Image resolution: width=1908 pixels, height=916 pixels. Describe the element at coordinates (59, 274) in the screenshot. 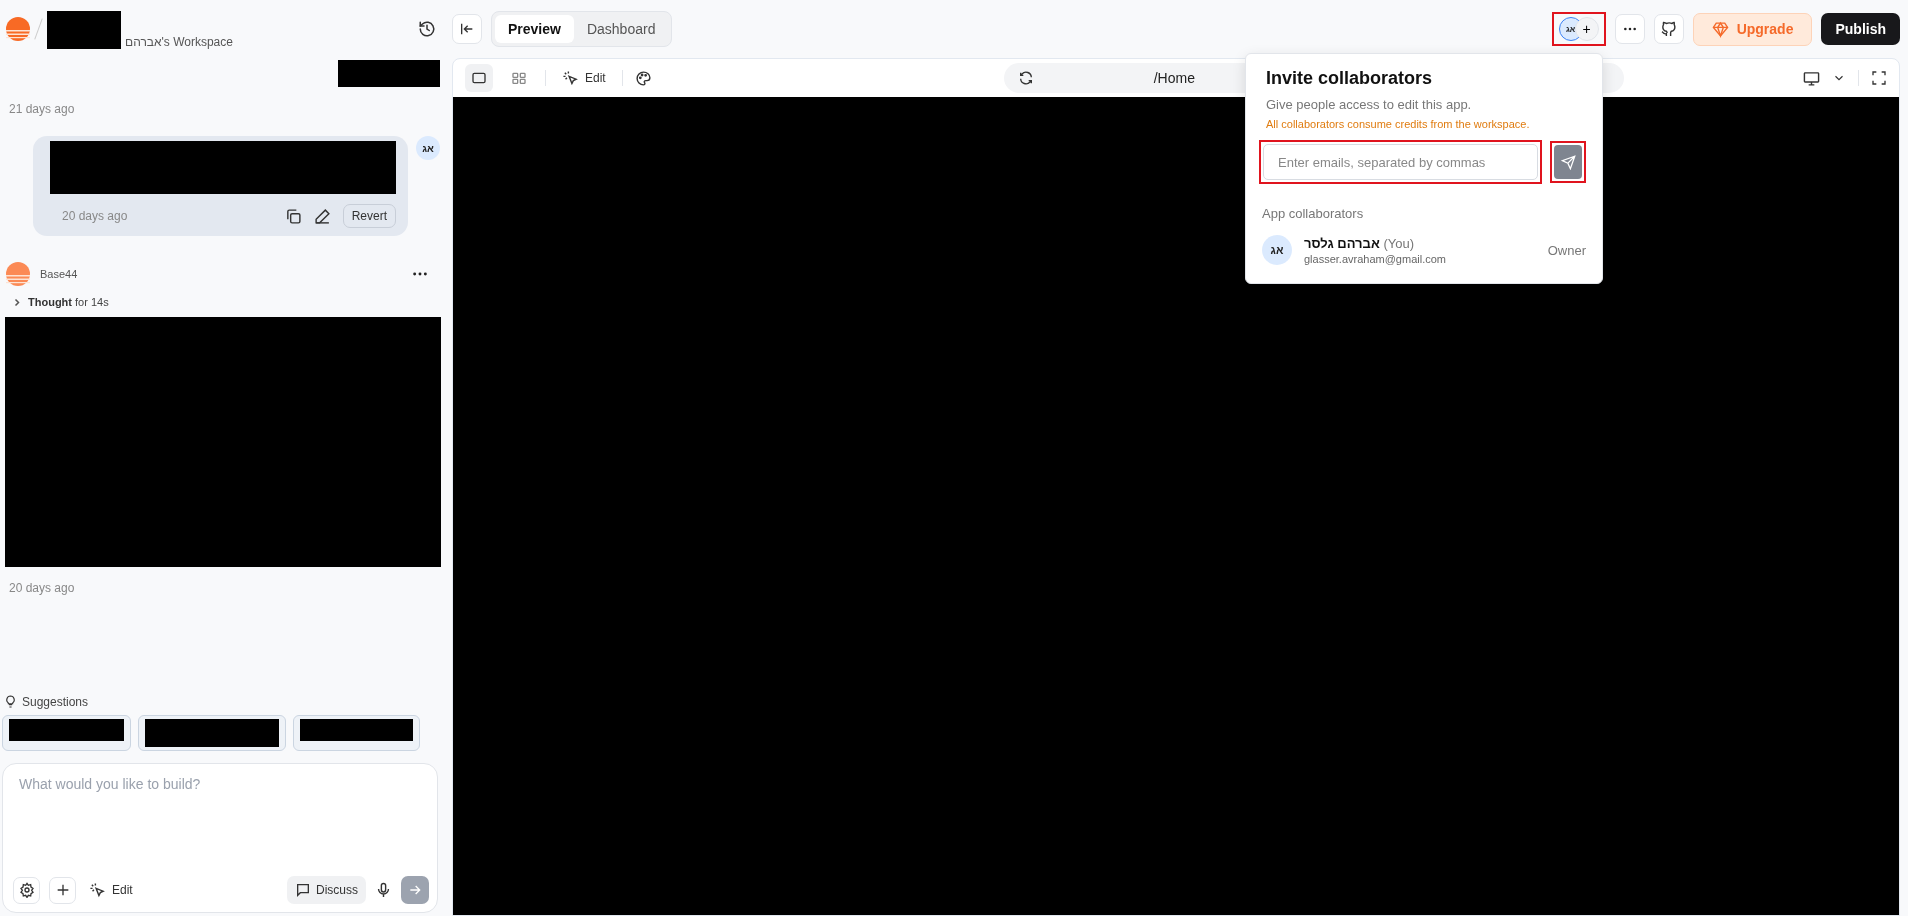

I see `bot-name: Base44` at that location.